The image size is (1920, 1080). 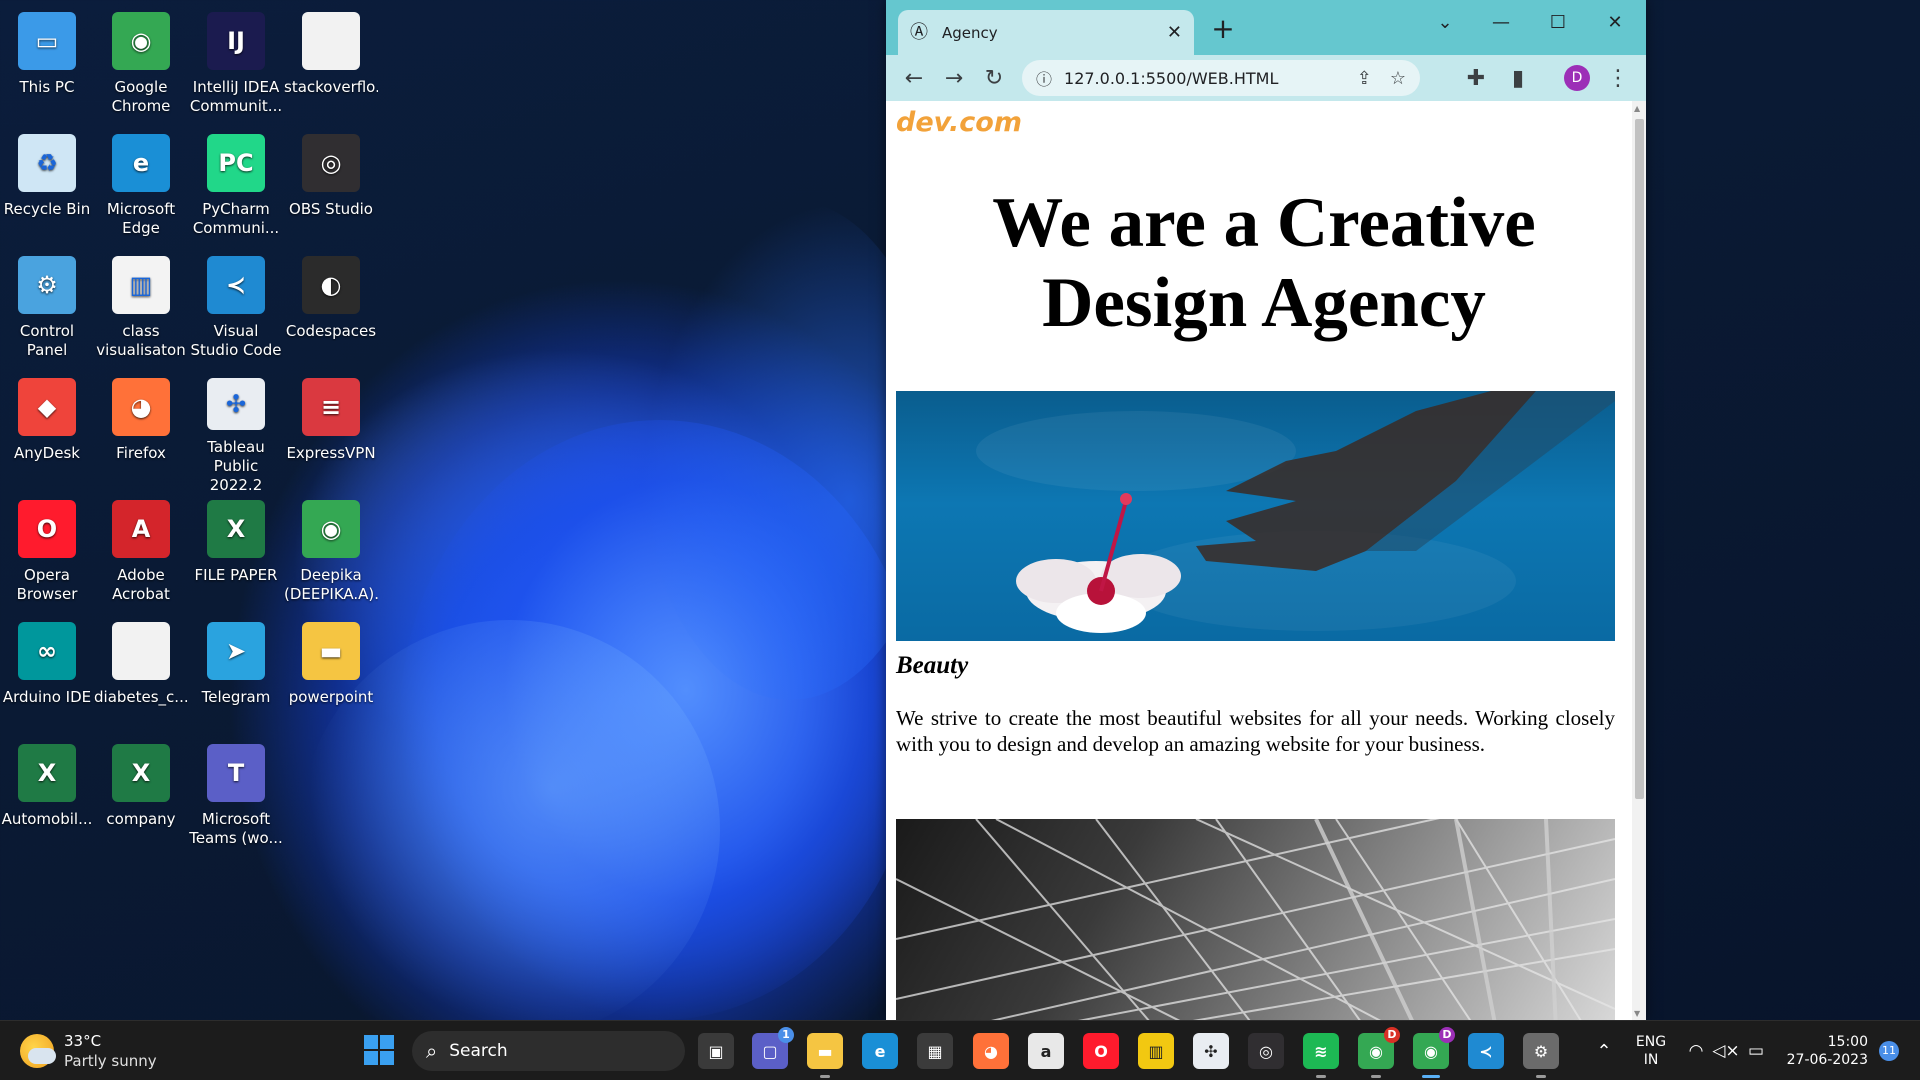 I want to click on desktop-icon: ◎ OBS Studio, so click(x=331, y=187).